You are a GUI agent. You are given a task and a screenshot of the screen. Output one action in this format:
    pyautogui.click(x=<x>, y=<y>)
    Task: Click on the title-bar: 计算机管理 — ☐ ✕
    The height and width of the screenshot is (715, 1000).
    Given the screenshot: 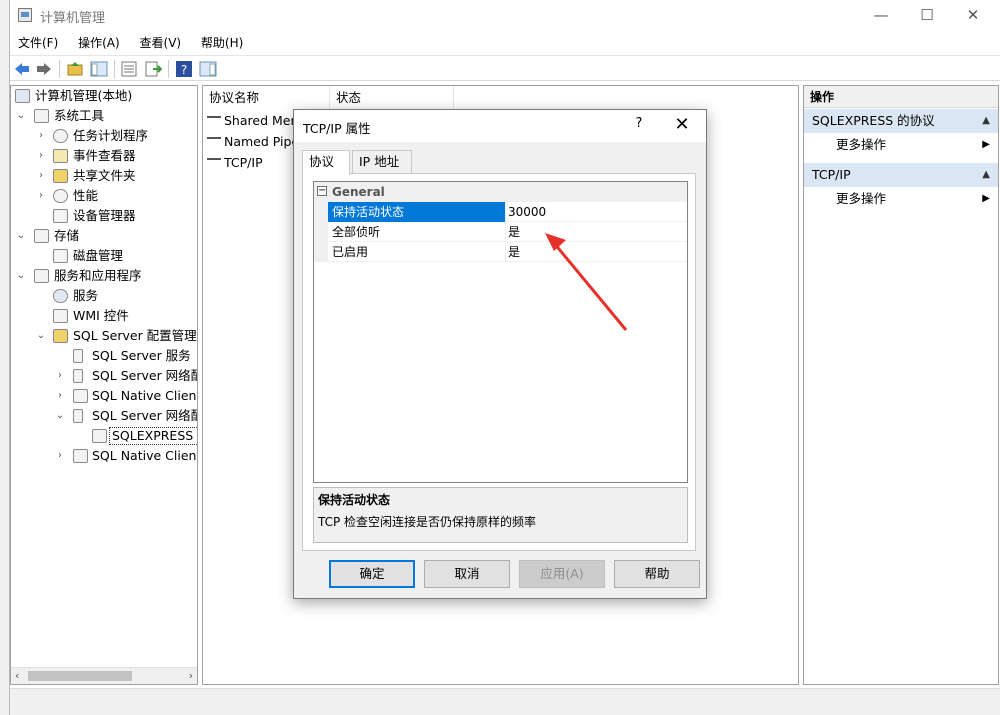 What is the action you would take?
    pyautogui.click(x=505, y=15)
    